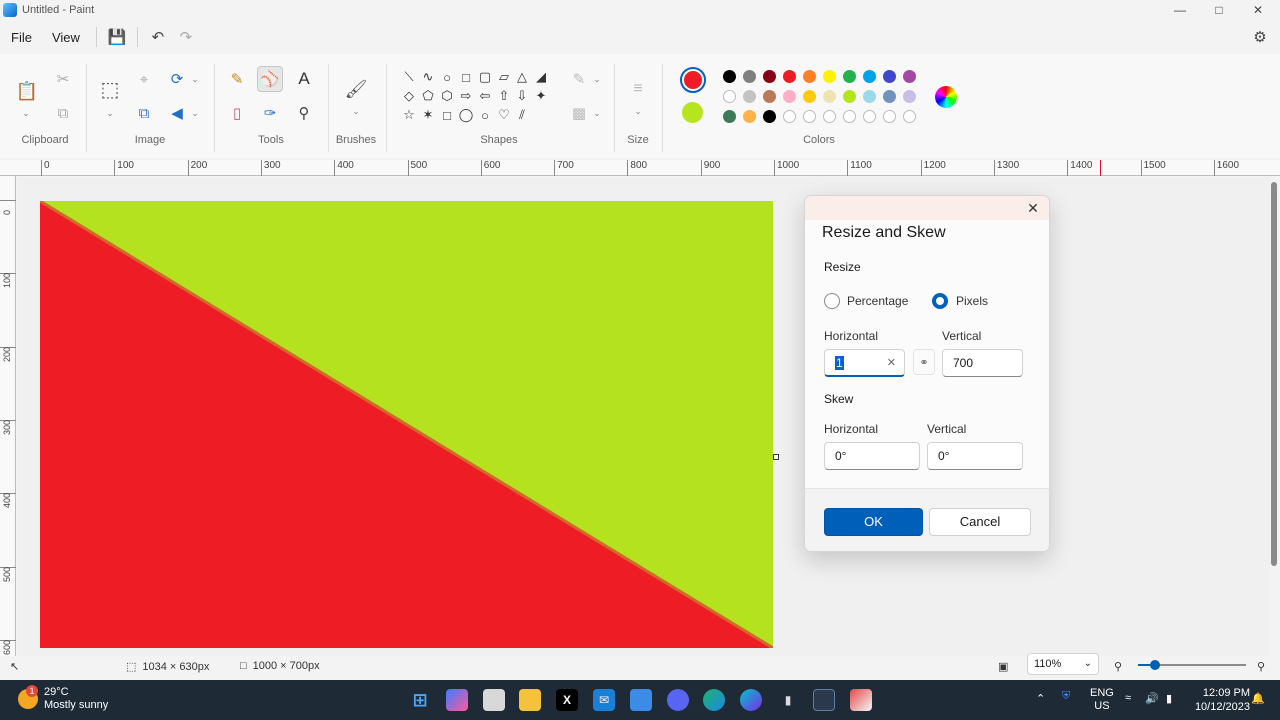 Image resolution: width=1280 pixels, height=720 pixels. I want to click on cut-icon: ✂, so click(63, 79).